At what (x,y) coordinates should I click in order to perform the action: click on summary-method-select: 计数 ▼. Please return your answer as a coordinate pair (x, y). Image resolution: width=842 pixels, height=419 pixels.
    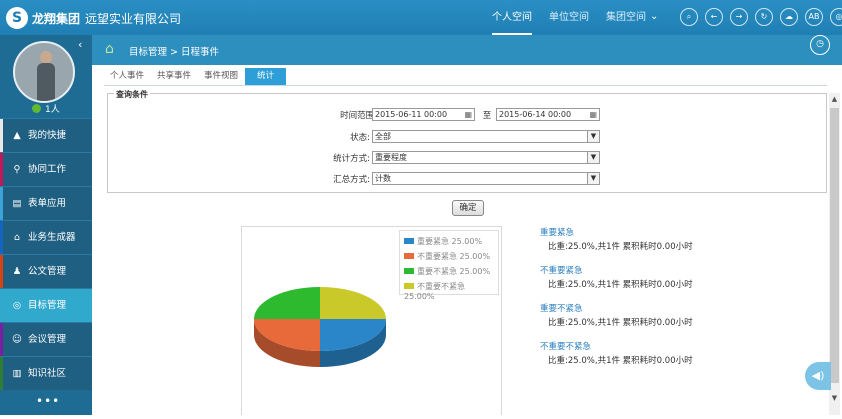
    Looking at the image, I should click on (486, 178).